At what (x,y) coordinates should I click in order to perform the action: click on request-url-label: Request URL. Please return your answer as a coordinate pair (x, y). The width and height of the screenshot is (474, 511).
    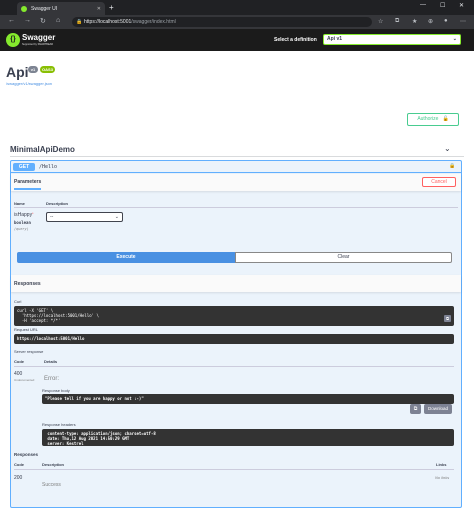
    Looking at the image, I should click on (26, 329).